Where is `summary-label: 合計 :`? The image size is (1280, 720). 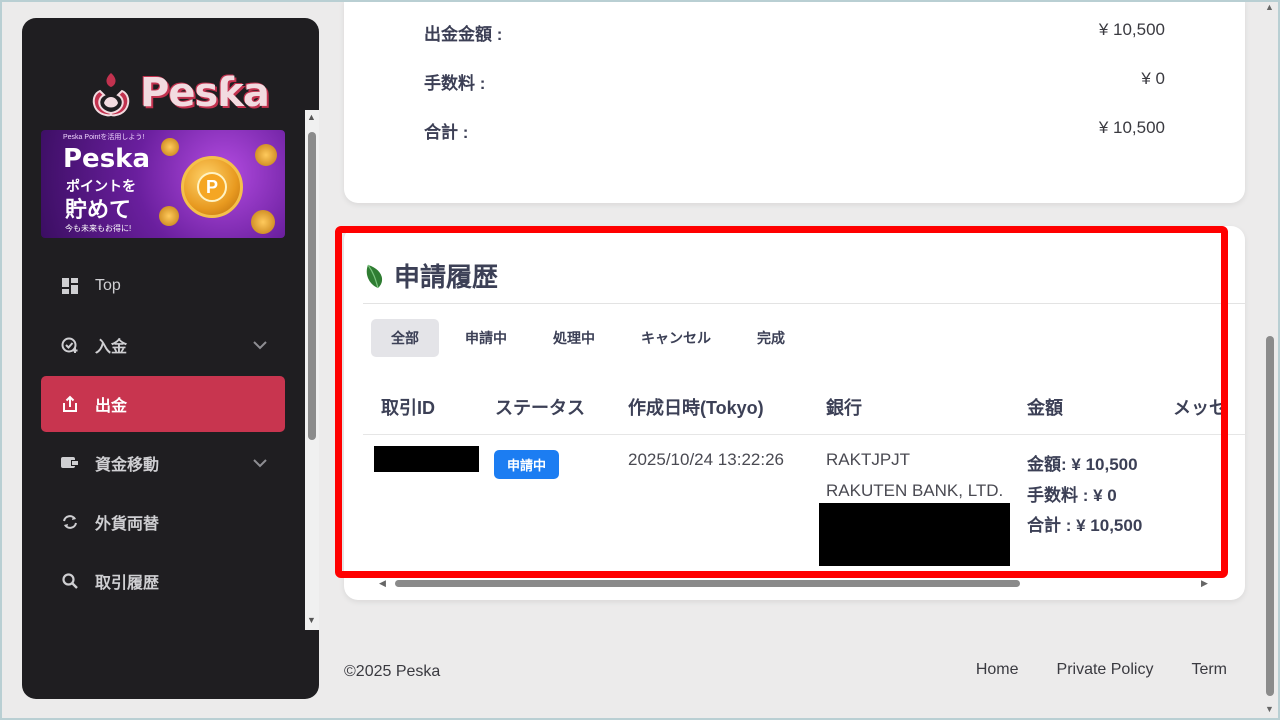 summary-label: 合計 : is located at coordinates (446, 132).